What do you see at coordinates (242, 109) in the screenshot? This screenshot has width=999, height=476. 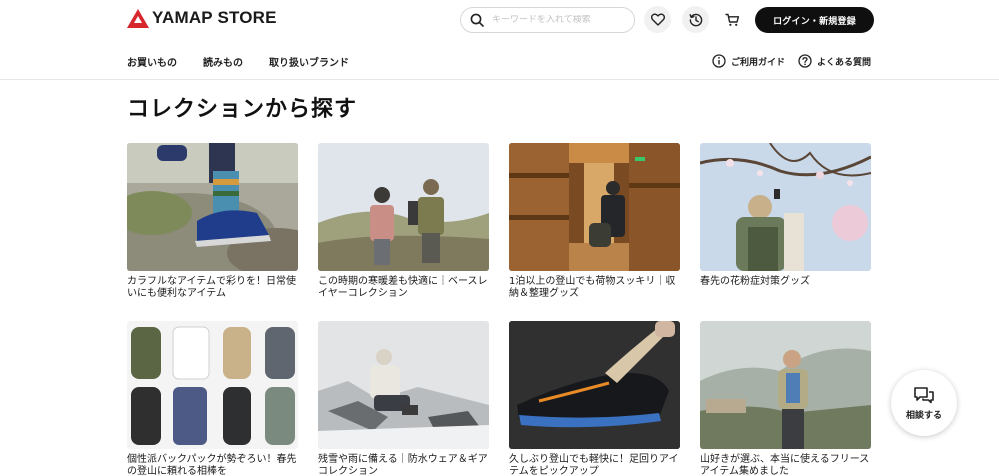 I see `section-title: コレクションから探す` at bounding box center [242, 109].